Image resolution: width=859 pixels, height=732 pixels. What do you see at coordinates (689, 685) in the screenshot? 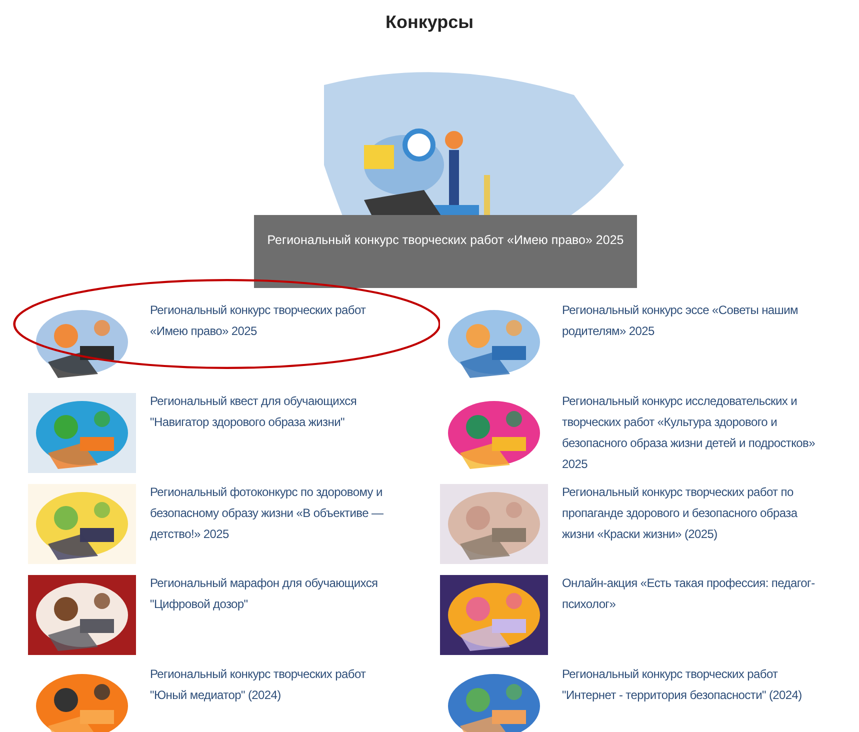
I see `contest-link: Региональный конкурс творческих работ "Интернет - территория безопасности" (2024)` at bounding box center [689, 685].